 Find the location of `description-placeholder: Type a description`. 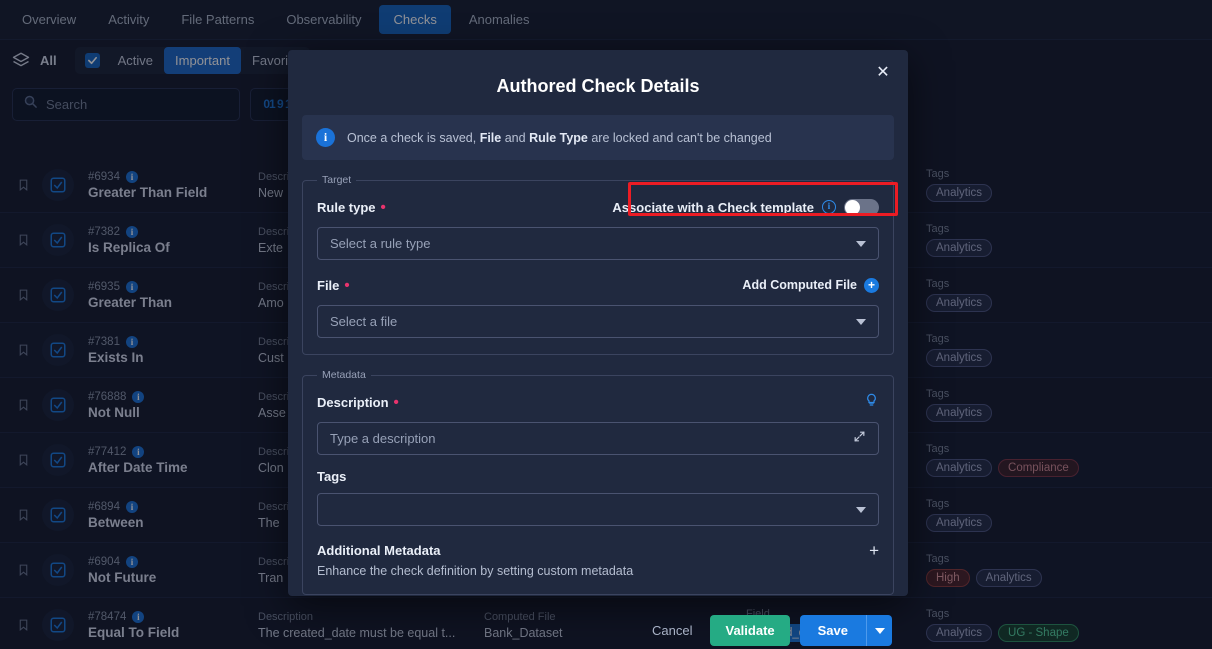

description-placeholder: Type a description is located at coordinates (383, 438).